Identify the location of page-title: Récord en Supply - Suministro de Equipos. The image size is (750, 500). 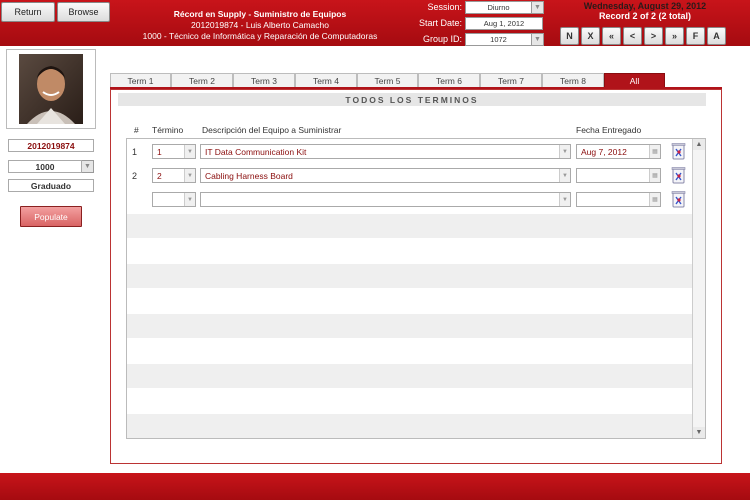
(260, 14).